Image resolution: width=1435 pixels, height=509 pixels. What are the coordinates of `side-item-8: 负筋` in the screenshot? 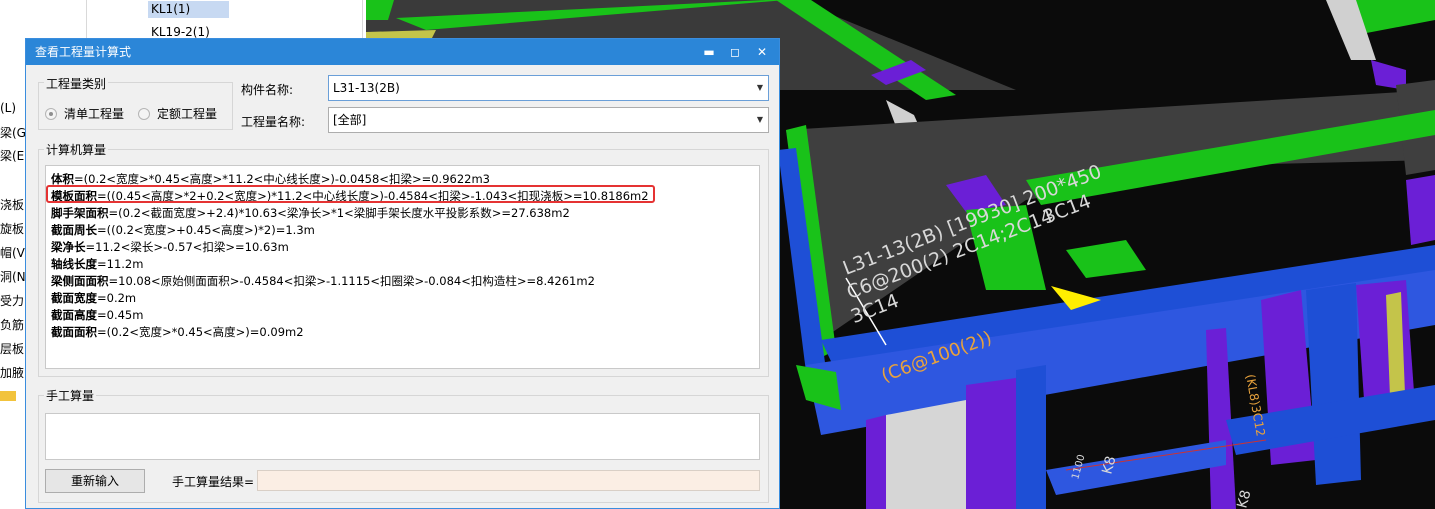 It's located at (12, 325).